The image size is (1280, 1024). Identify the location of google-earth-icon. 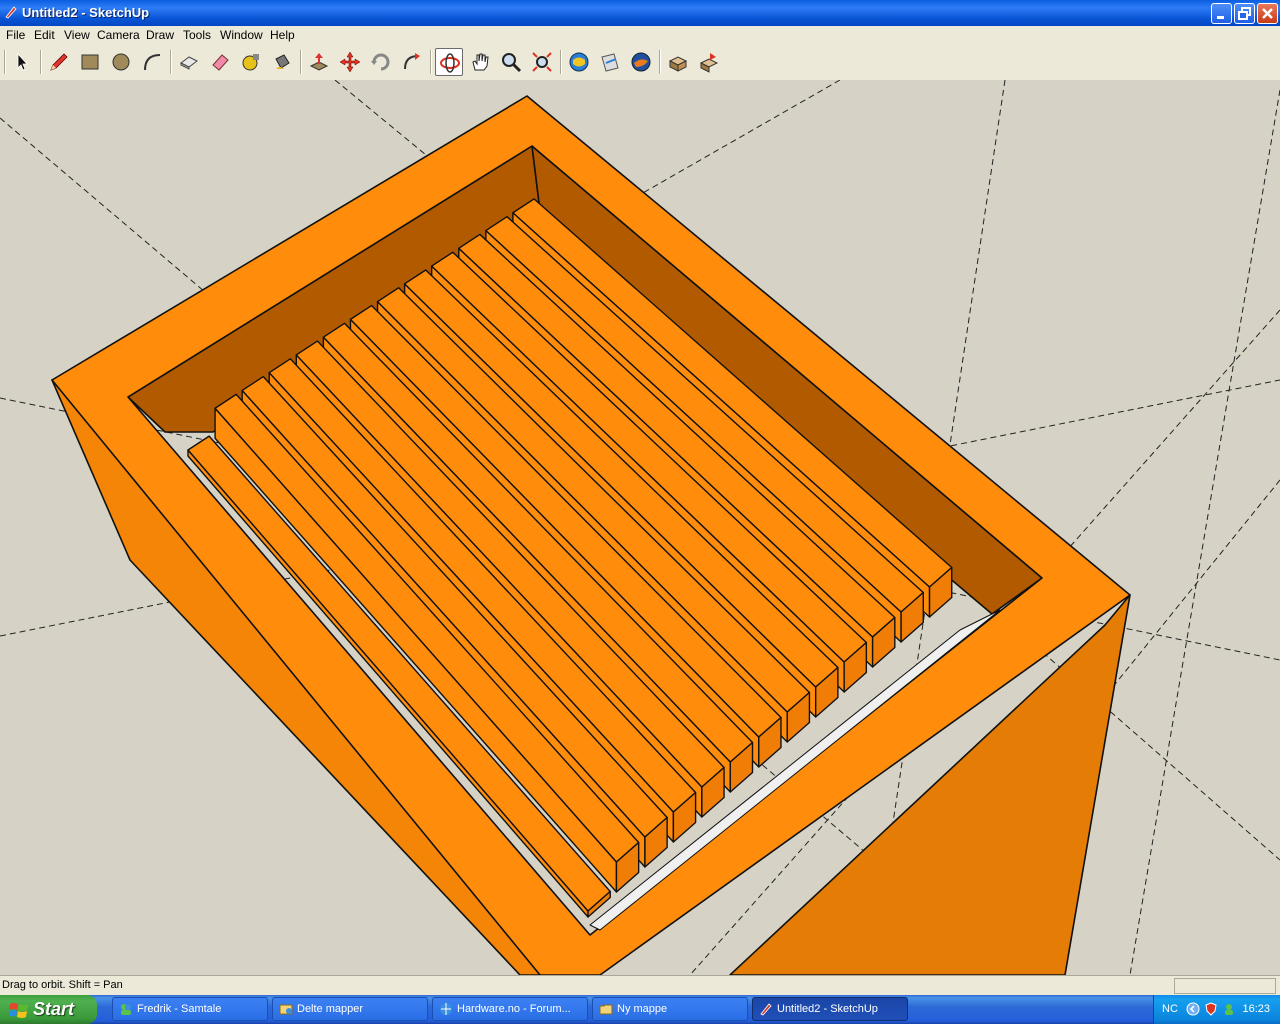
(641, 62).